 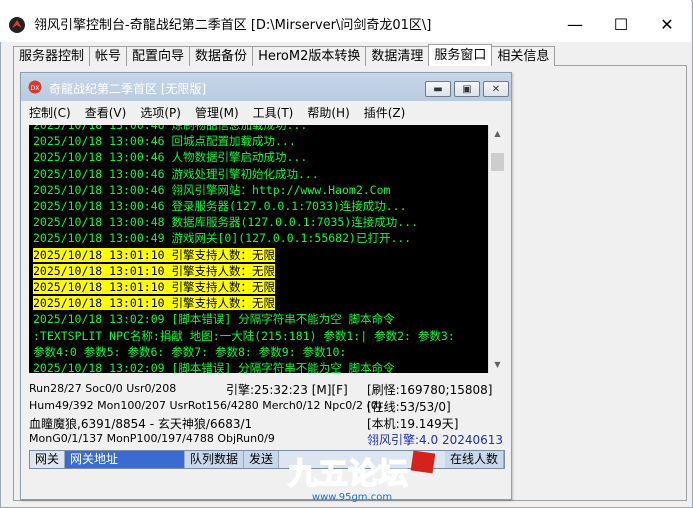 I want to click on engine-title-bar: DX 奇龍战纪第二季首区 [无限版] ▬ ▣ ✕, so click(x=266, y=87).